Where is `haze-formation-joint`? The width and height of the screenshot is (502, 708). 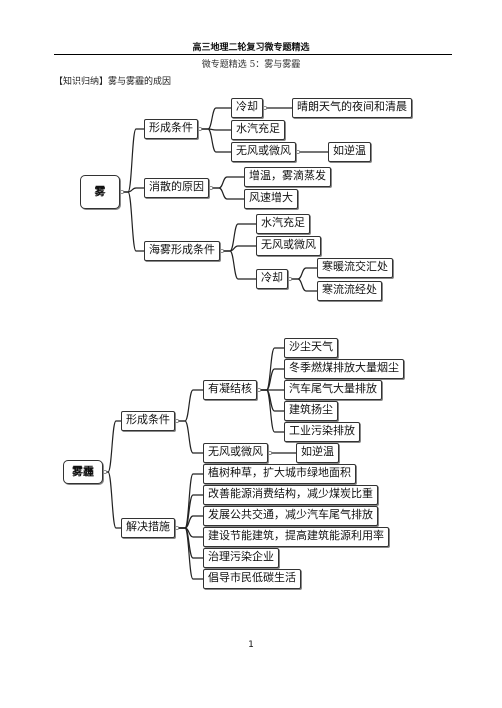
haze-formation-joint is located at coordinates (177, 421).